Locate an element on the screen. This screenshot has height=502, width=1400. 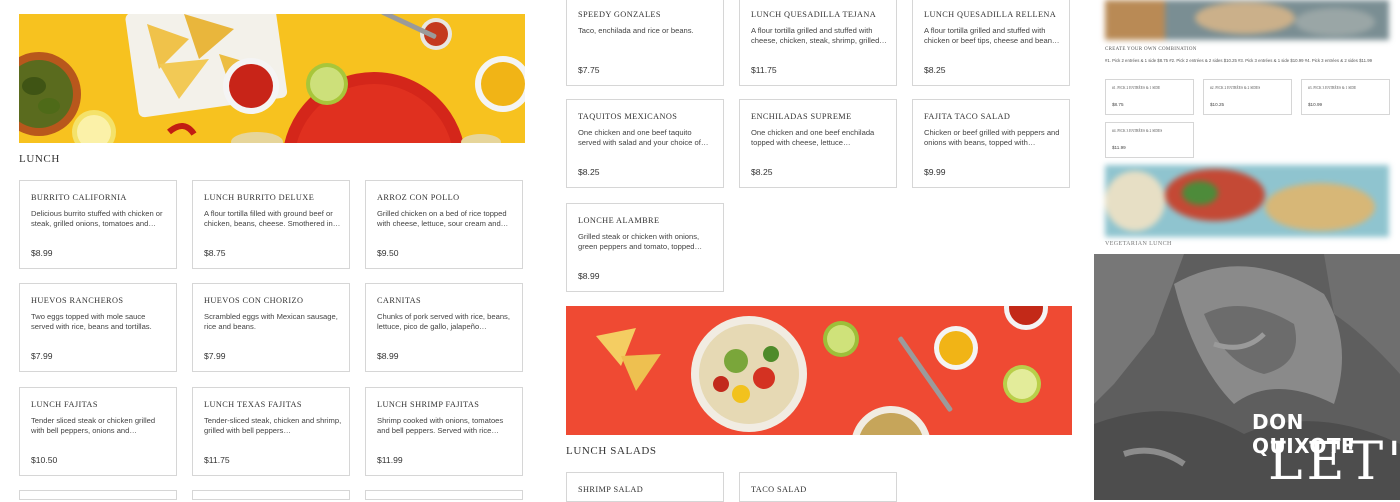
lunch-banner-image is located at coordinates (272, 78).